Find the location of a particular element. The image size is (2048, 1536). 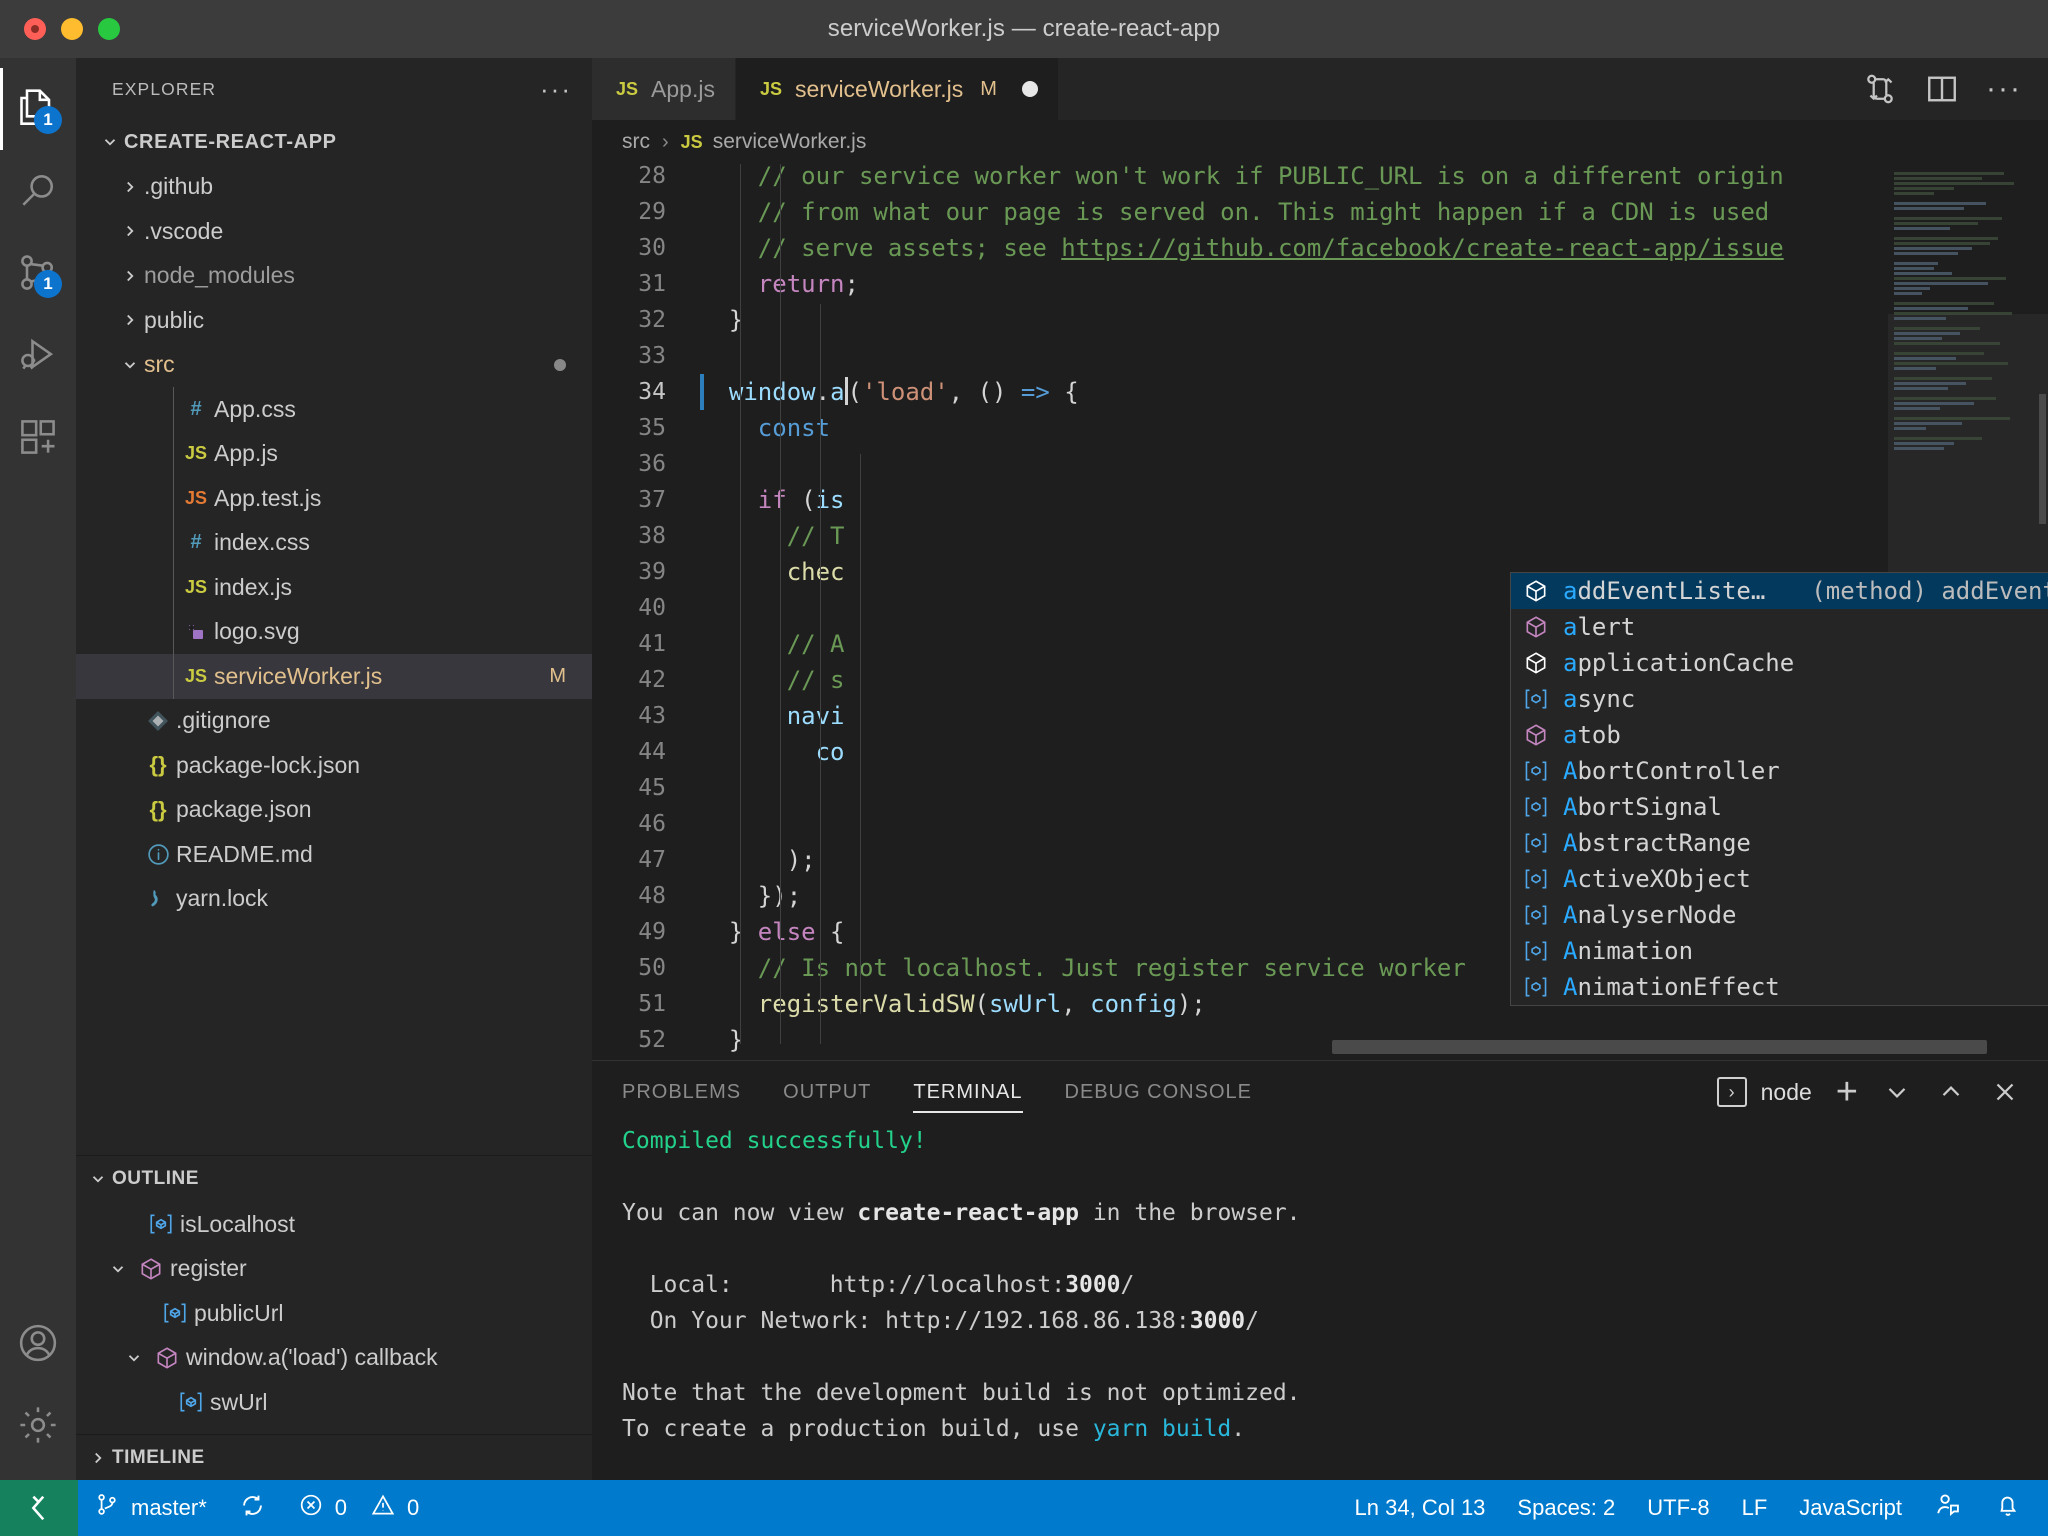

outline-item-swurl: swUrl is located at coordinates (334, 1402).